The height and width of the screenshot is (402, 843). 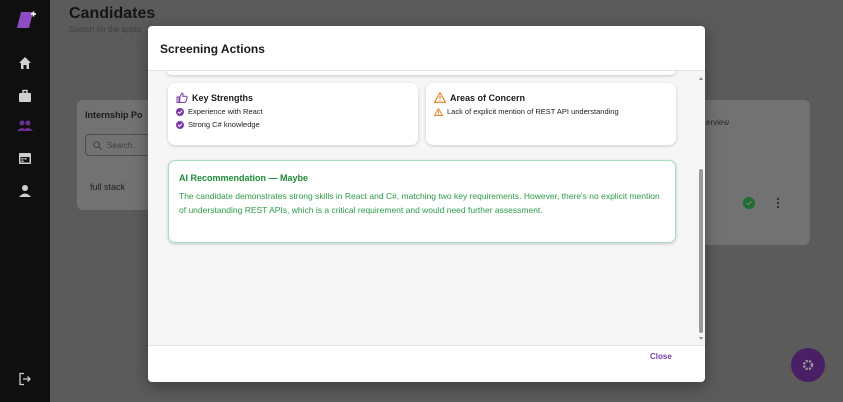 I want to click on areas-of-concern-title: Areas of Concern, so click(x=488, y=97).